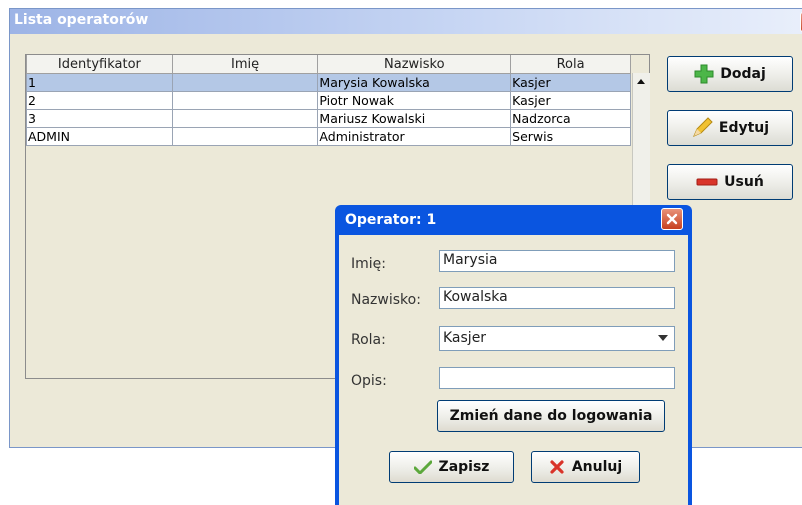 Image resolution: width=802 pixels, height=505 pixels. What do you see at coordinates (557, 467) in the screenshot?
I see `cross-icon` at bounding box center [557, 467].